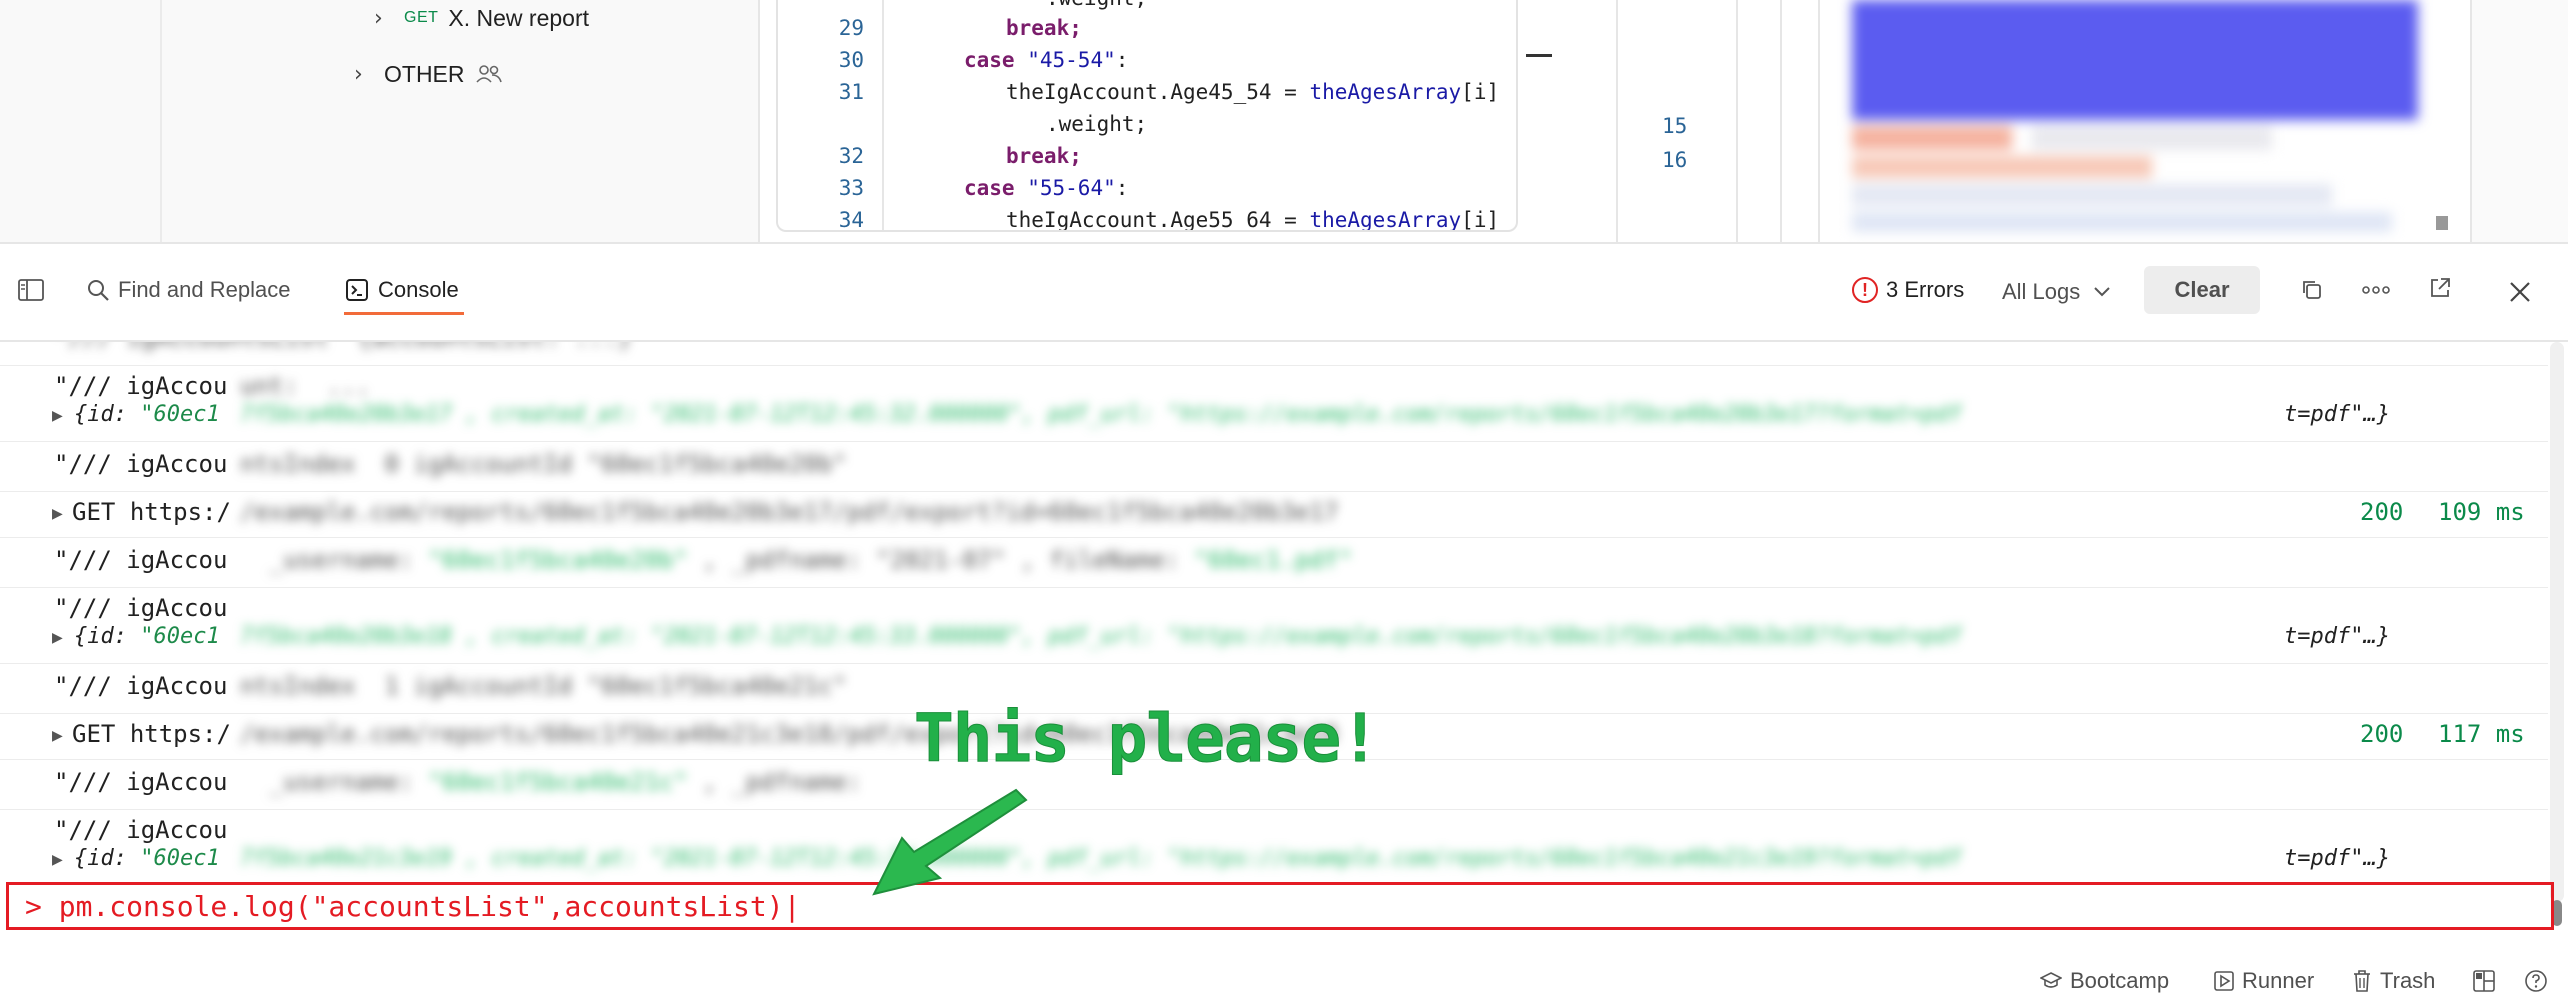  What do you see at coordinates (404, 313) in the screenshot?
I see `active-tab-indicator` at bounding box center [404, 313].